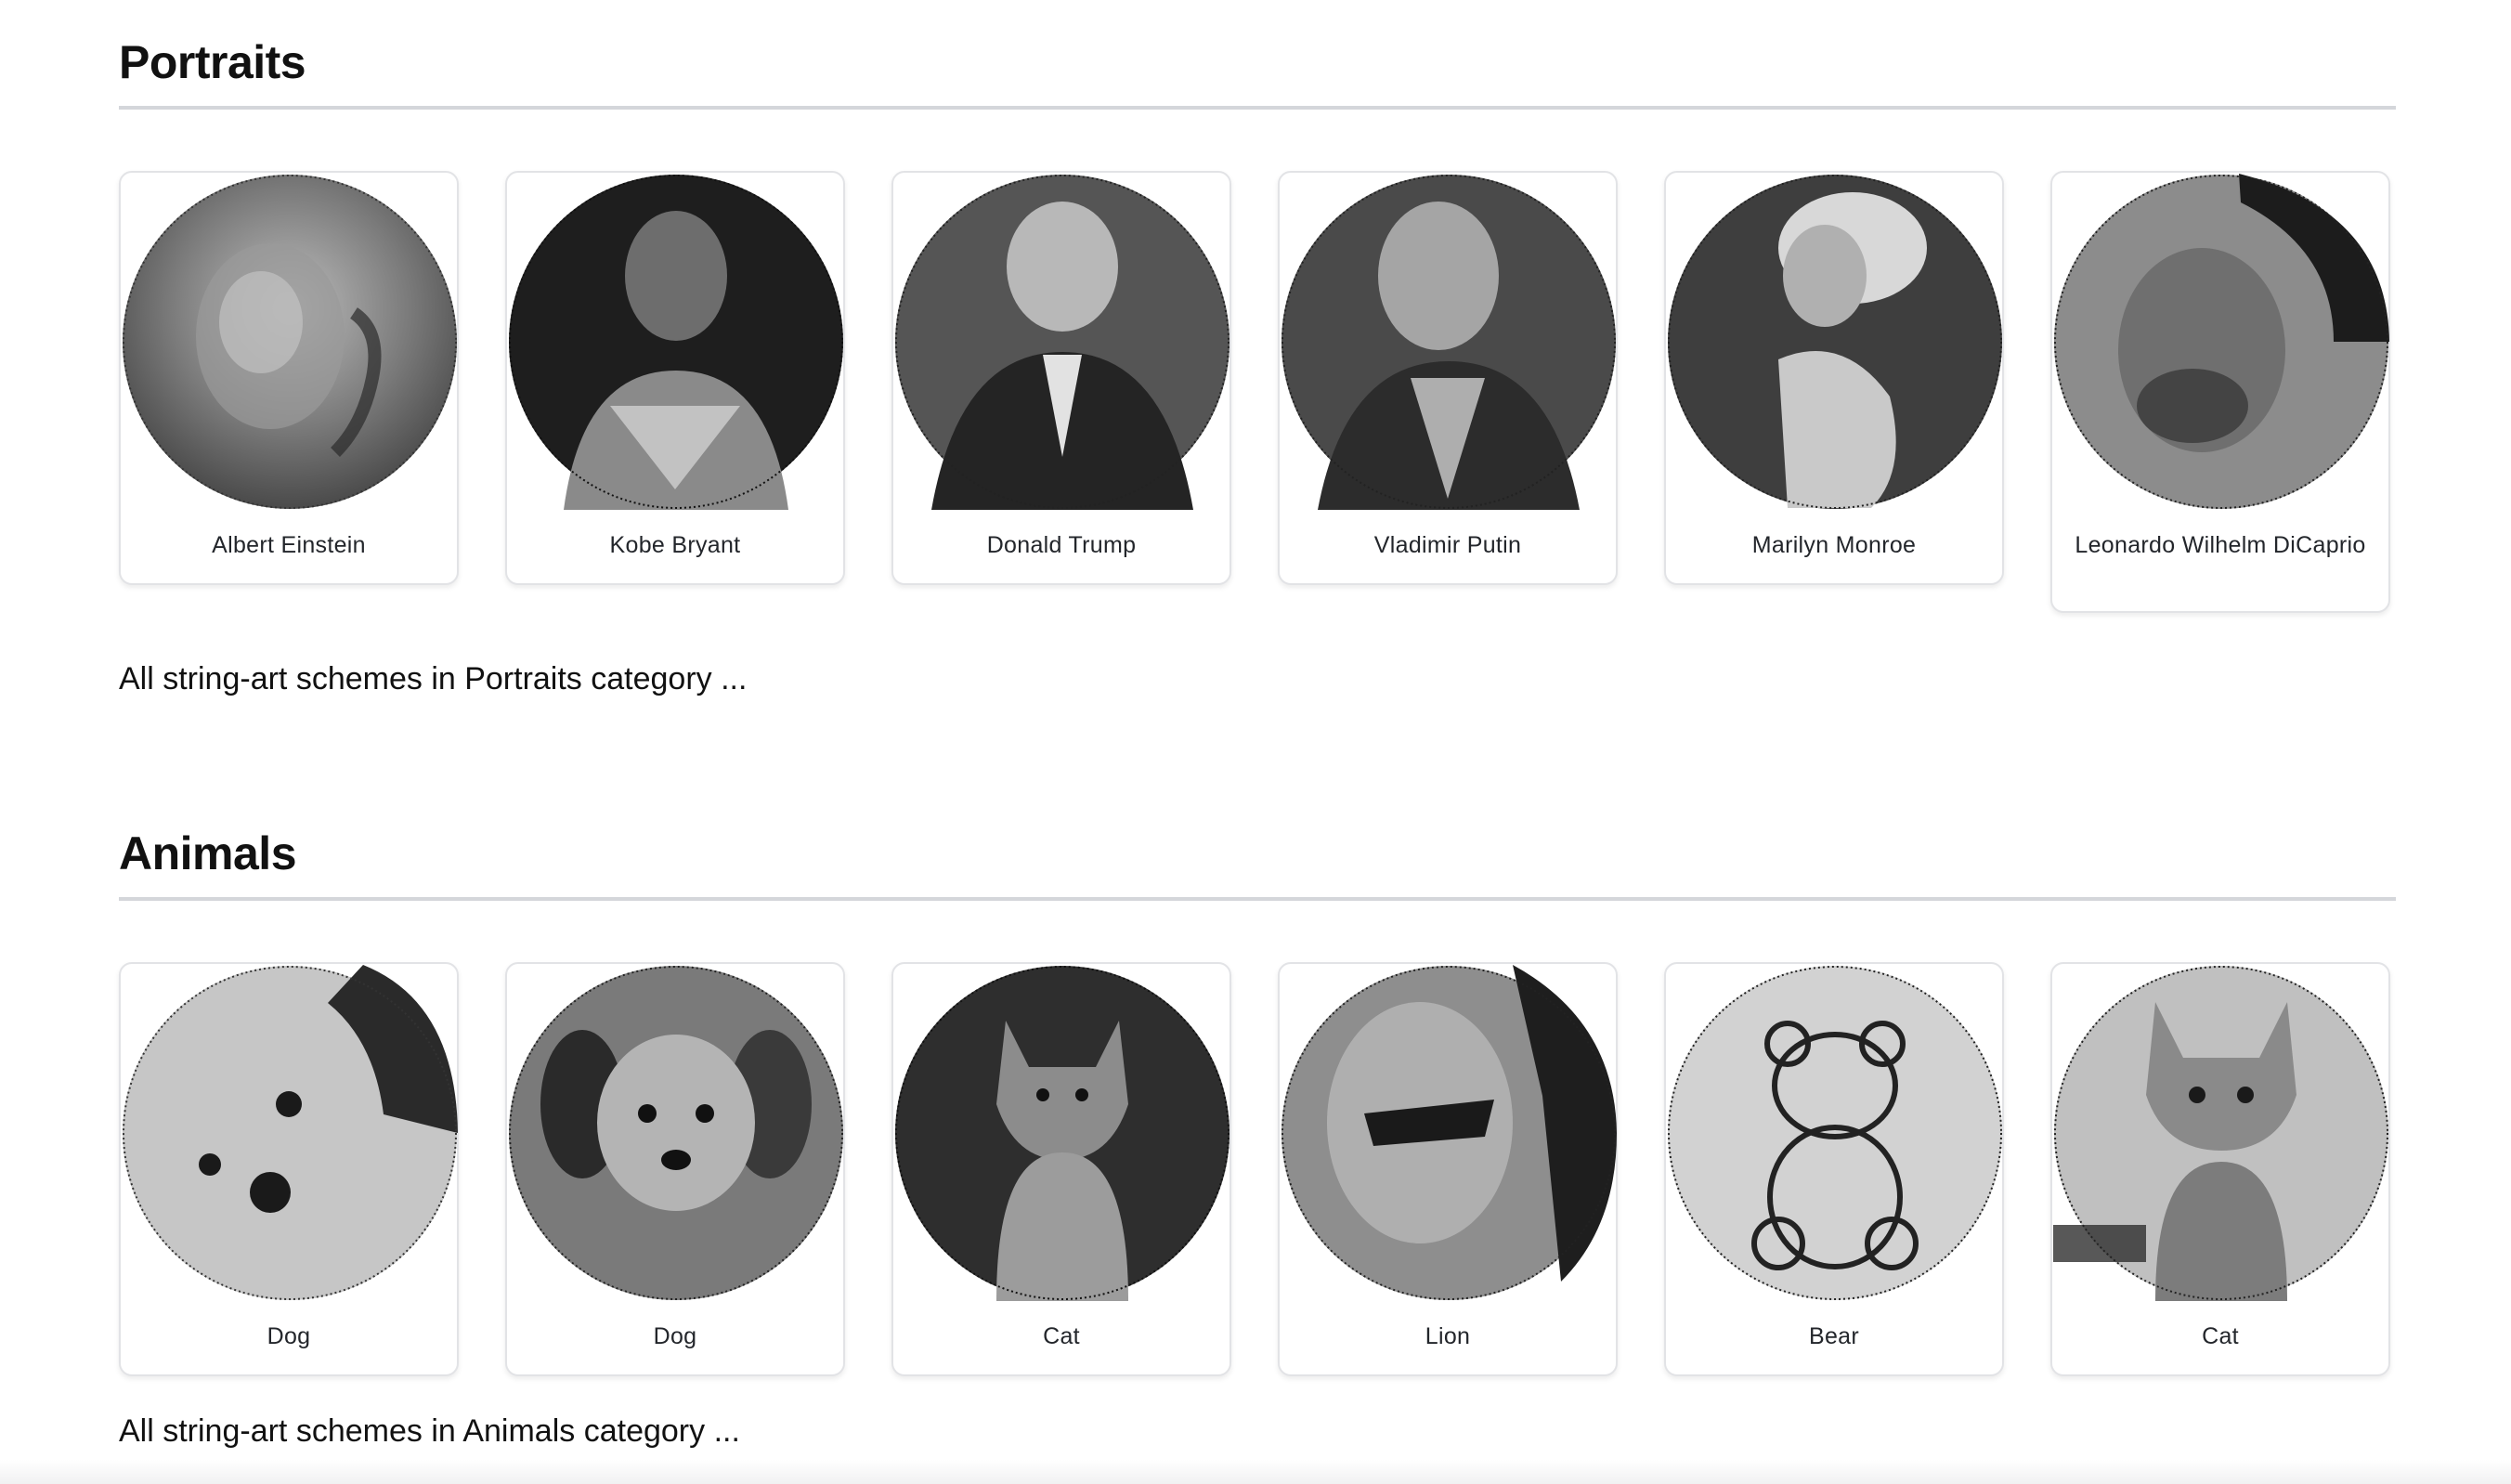 The width and height of the screenshot is (2511, 1484). Describe the element at coordinates (675, 545) in the screenshot. I see `card-label: Kobe Bryant` at that location.